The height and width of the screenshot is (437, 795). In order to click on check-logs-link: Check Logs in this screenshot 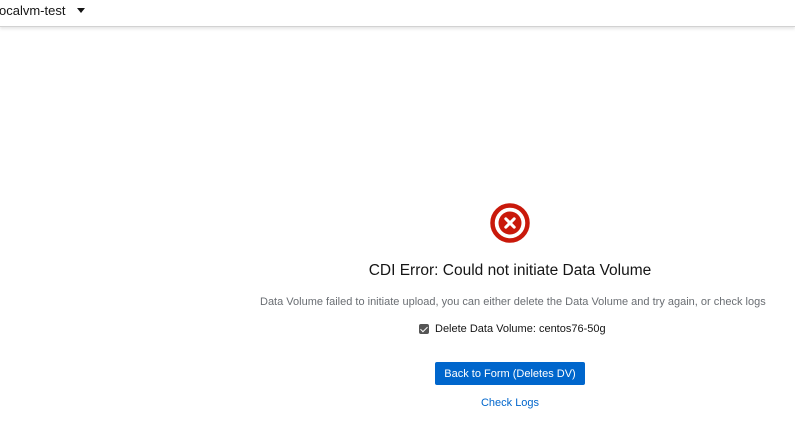, I will do `click(510, 403)`.